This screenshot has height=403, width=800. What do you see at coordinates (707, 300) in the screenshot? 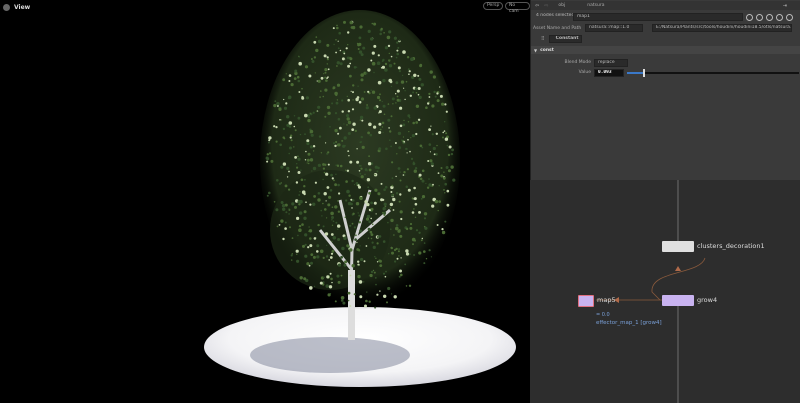
I see `node-label: grow4` at bounding box center [707, 300].